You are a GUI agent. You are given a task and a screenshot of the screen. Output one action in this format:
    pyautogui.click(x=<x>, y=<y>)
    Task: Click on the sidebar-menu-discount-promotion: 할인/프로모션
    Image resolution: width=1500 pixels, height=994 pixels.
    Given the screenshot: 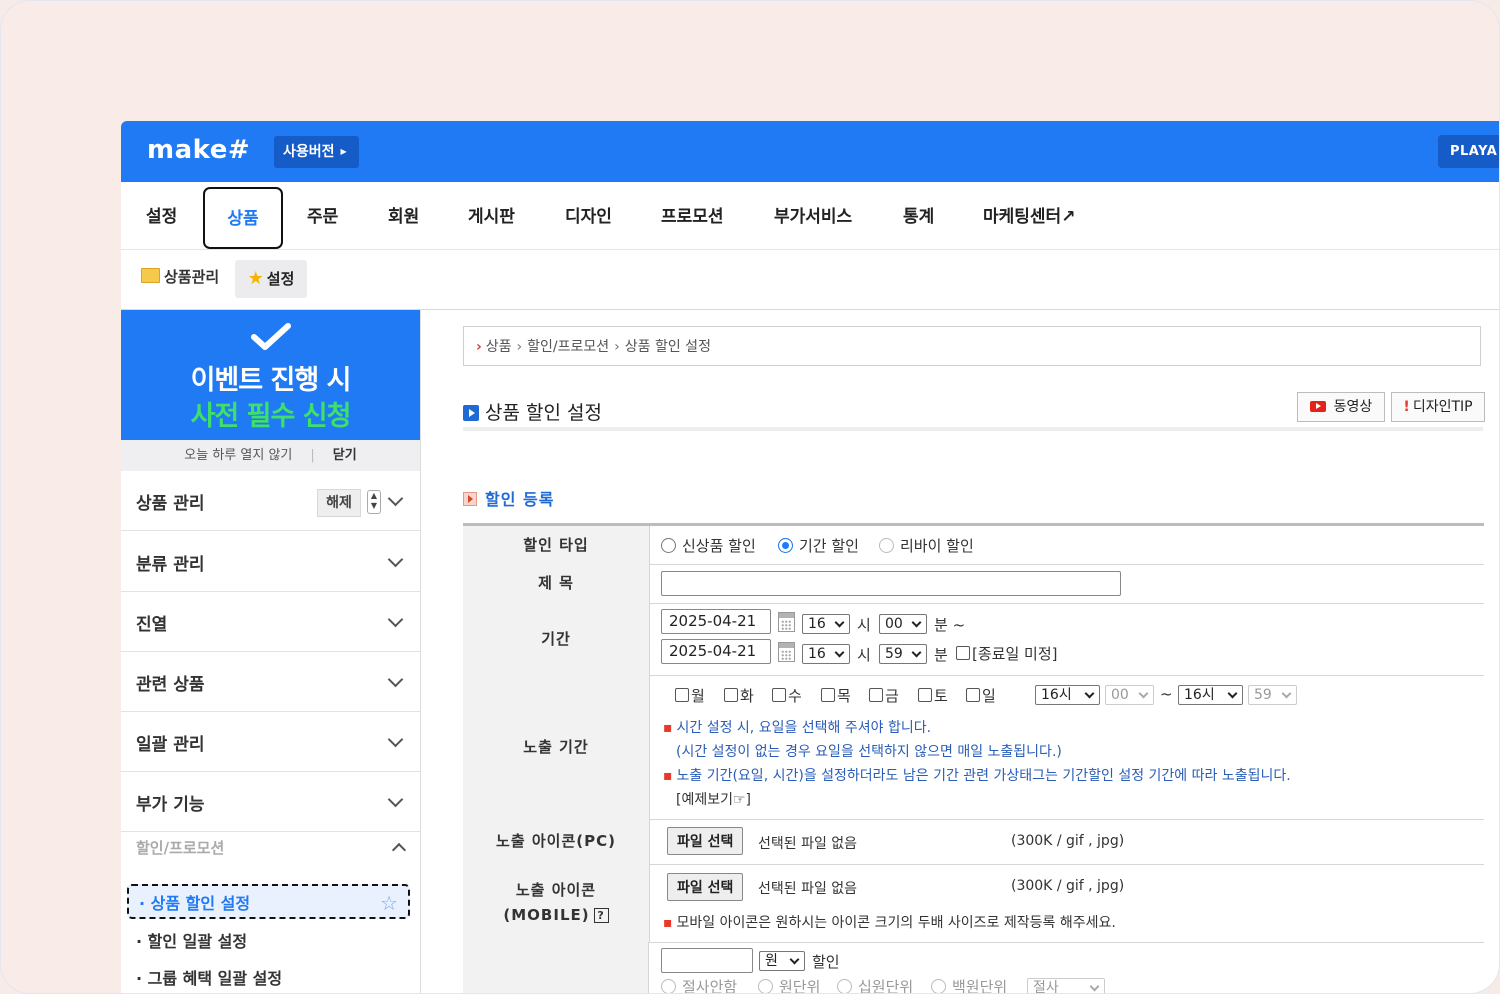 What is the action you would take?
    pyautogui.click(x=270, y=843)
    